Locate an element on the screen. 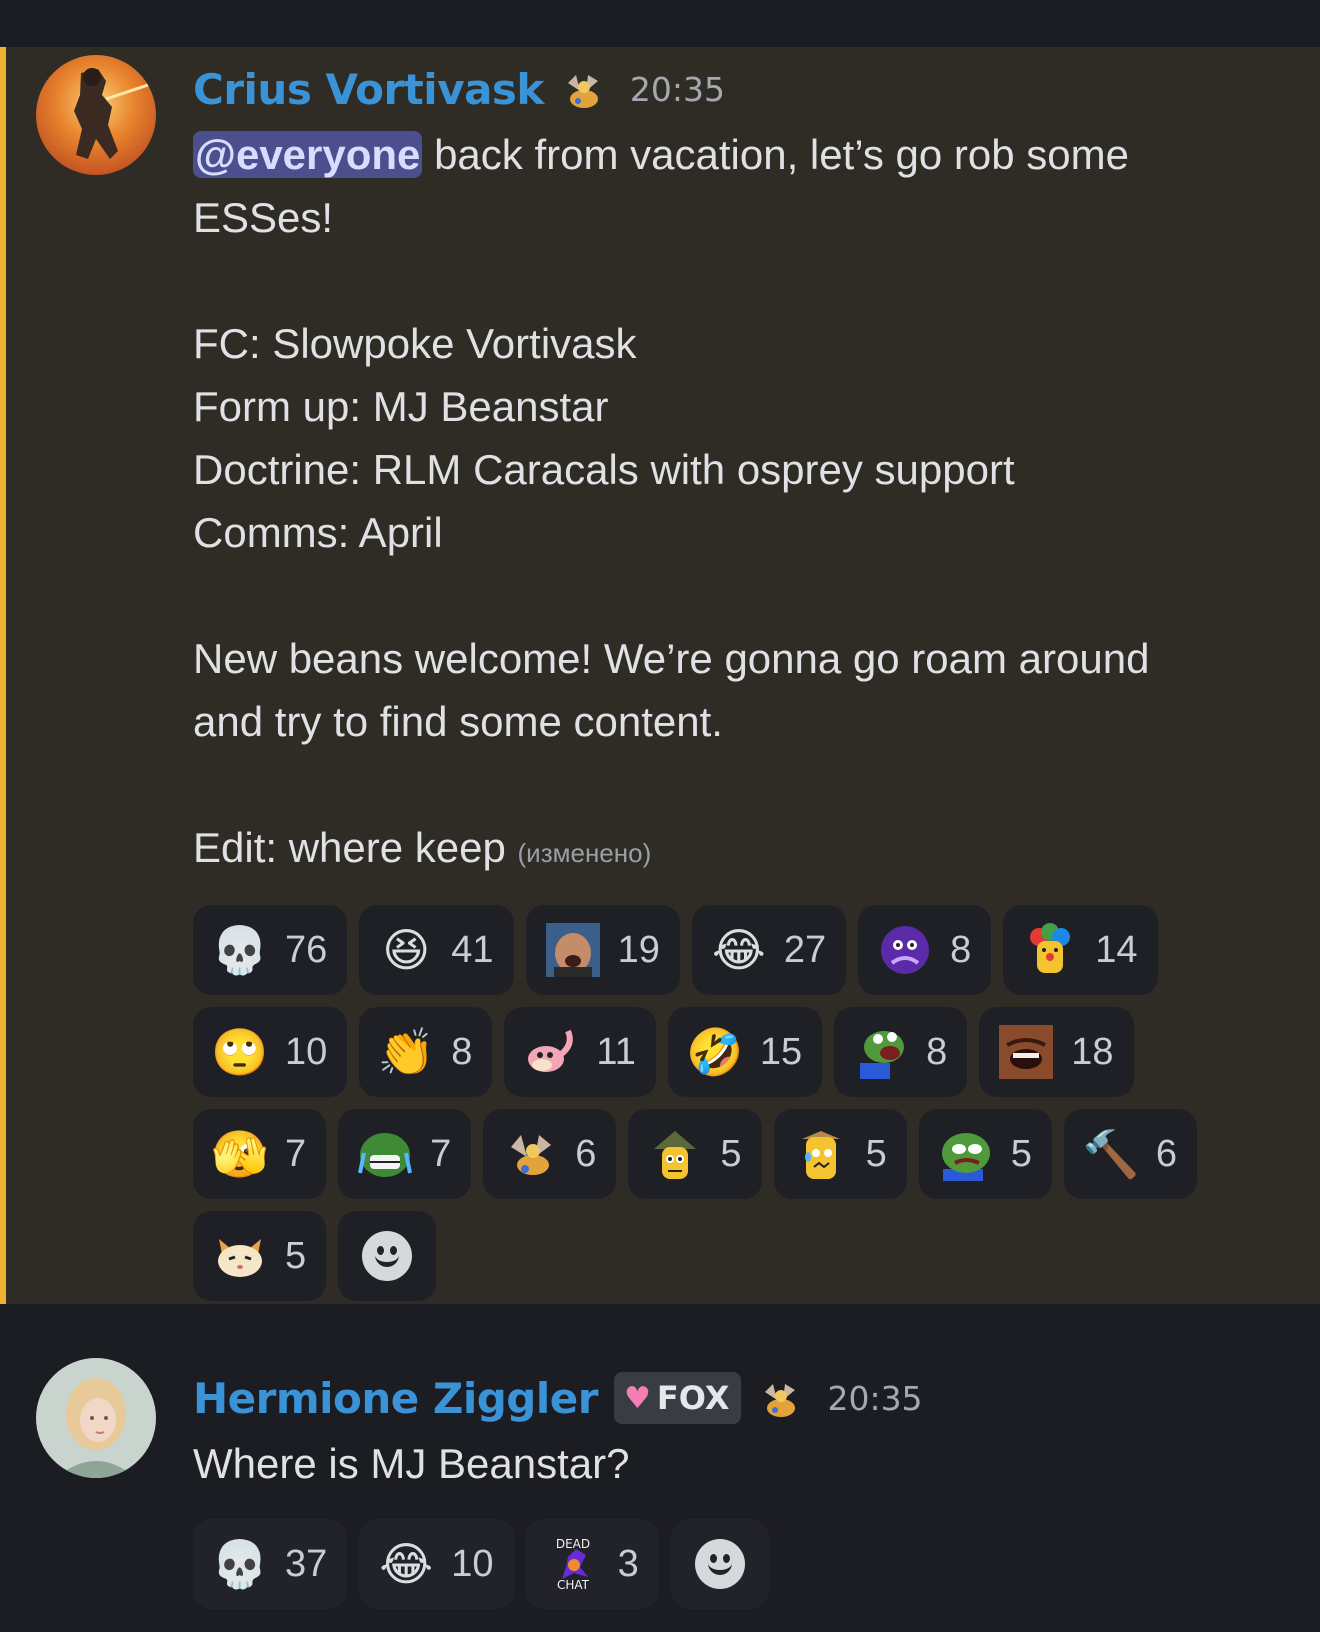  dead-chat-top-label: DEAD is located at coordinates (572, 1544).